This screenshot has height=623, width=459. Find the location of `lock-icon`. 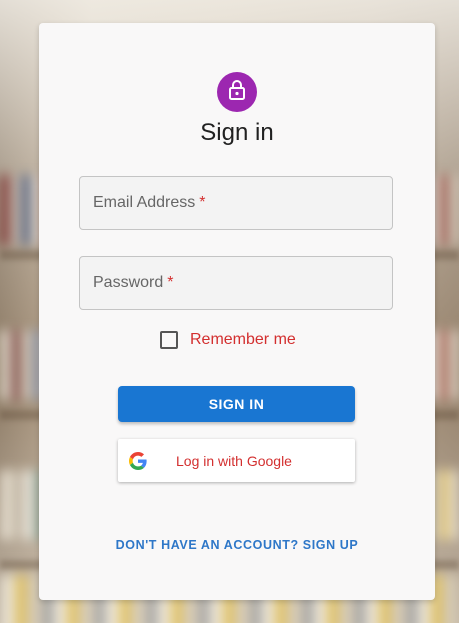

lock-icon is located at coordinates (237, 92).